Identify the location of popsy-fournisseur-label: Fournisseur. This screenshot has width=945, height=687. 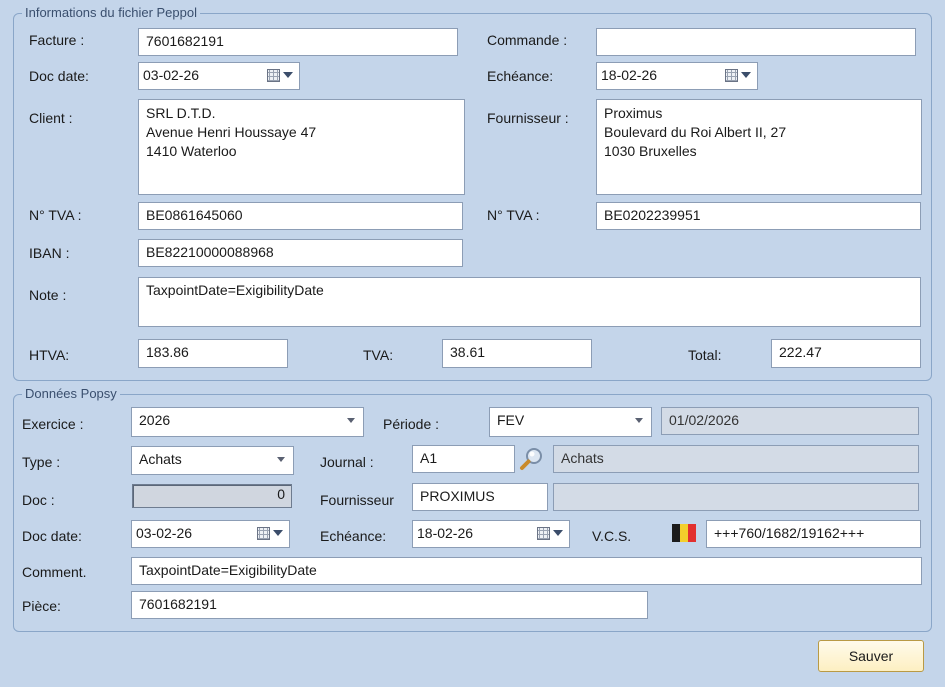
(357, 500).